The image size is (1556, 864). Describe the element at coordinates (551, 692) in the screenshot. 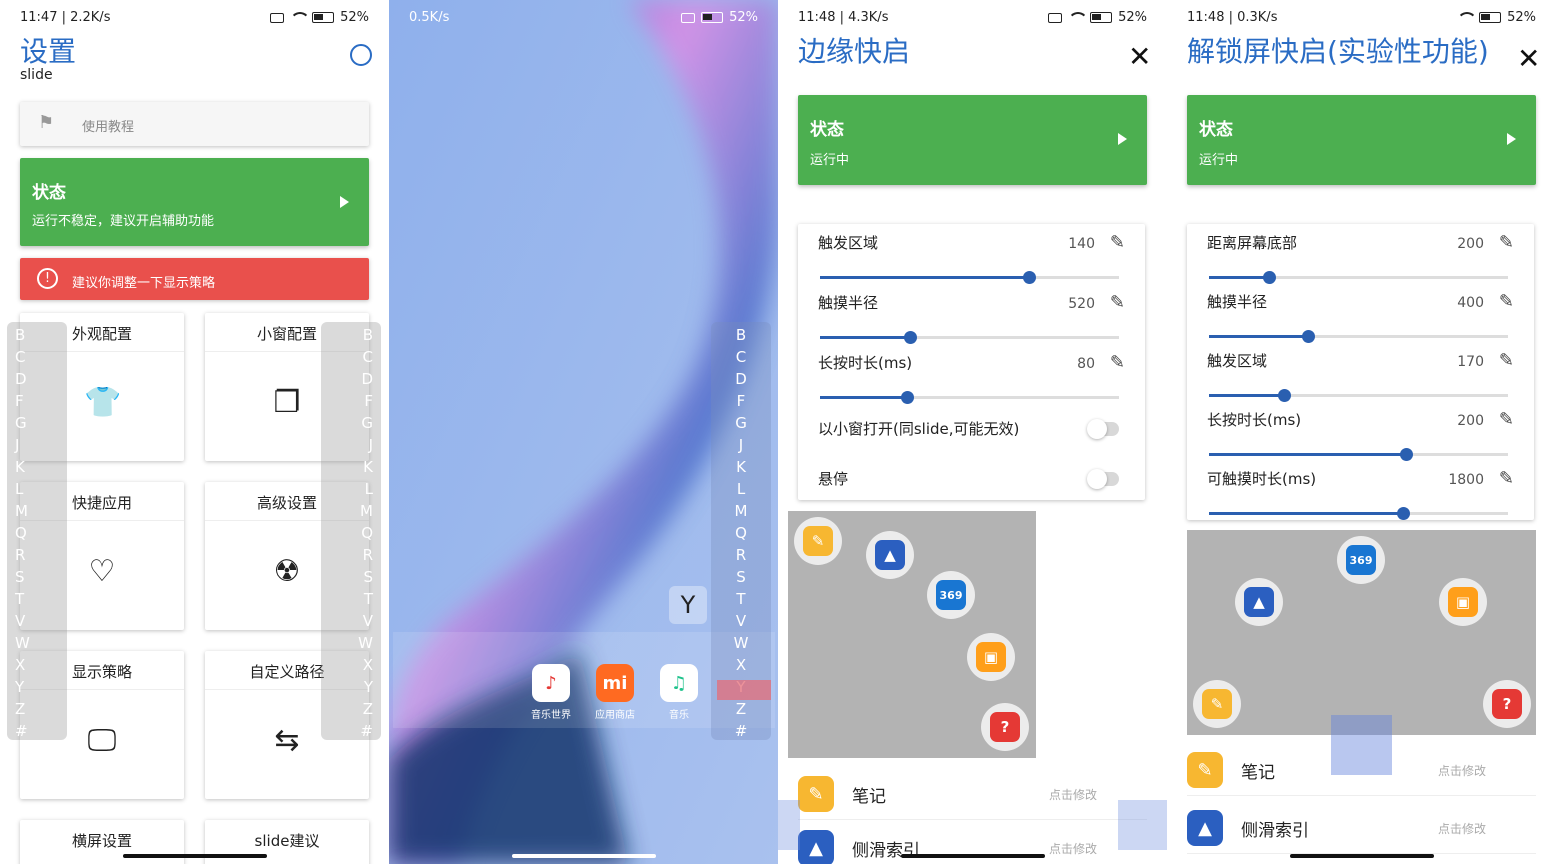

I see `app-shortcut: ♪ 音乐世界` at that location.